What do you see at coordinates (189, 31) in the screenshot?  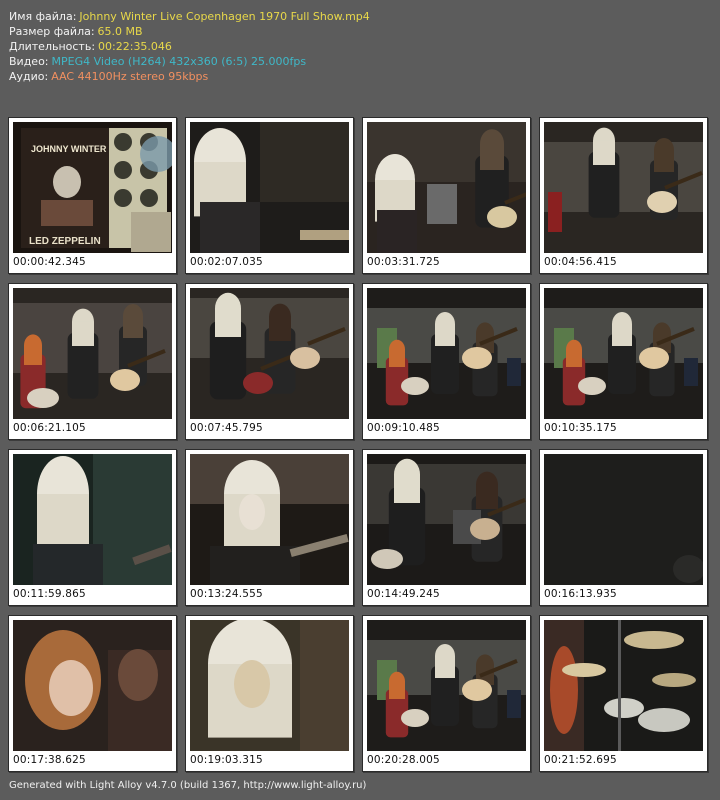 I see `info-row: Размер файла: 65.0 MB` at bounding box center [189, 31].